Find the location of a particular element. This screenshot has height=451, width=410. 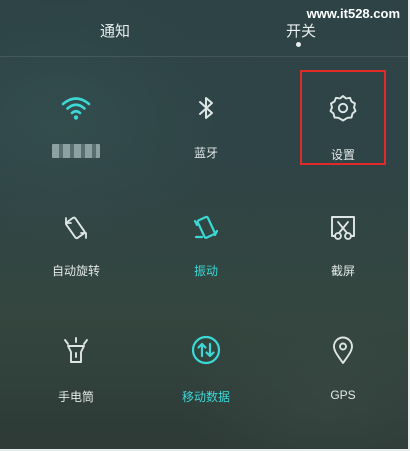

tile-mobile-data: 移动数据 is located at coordinates (206, 389).